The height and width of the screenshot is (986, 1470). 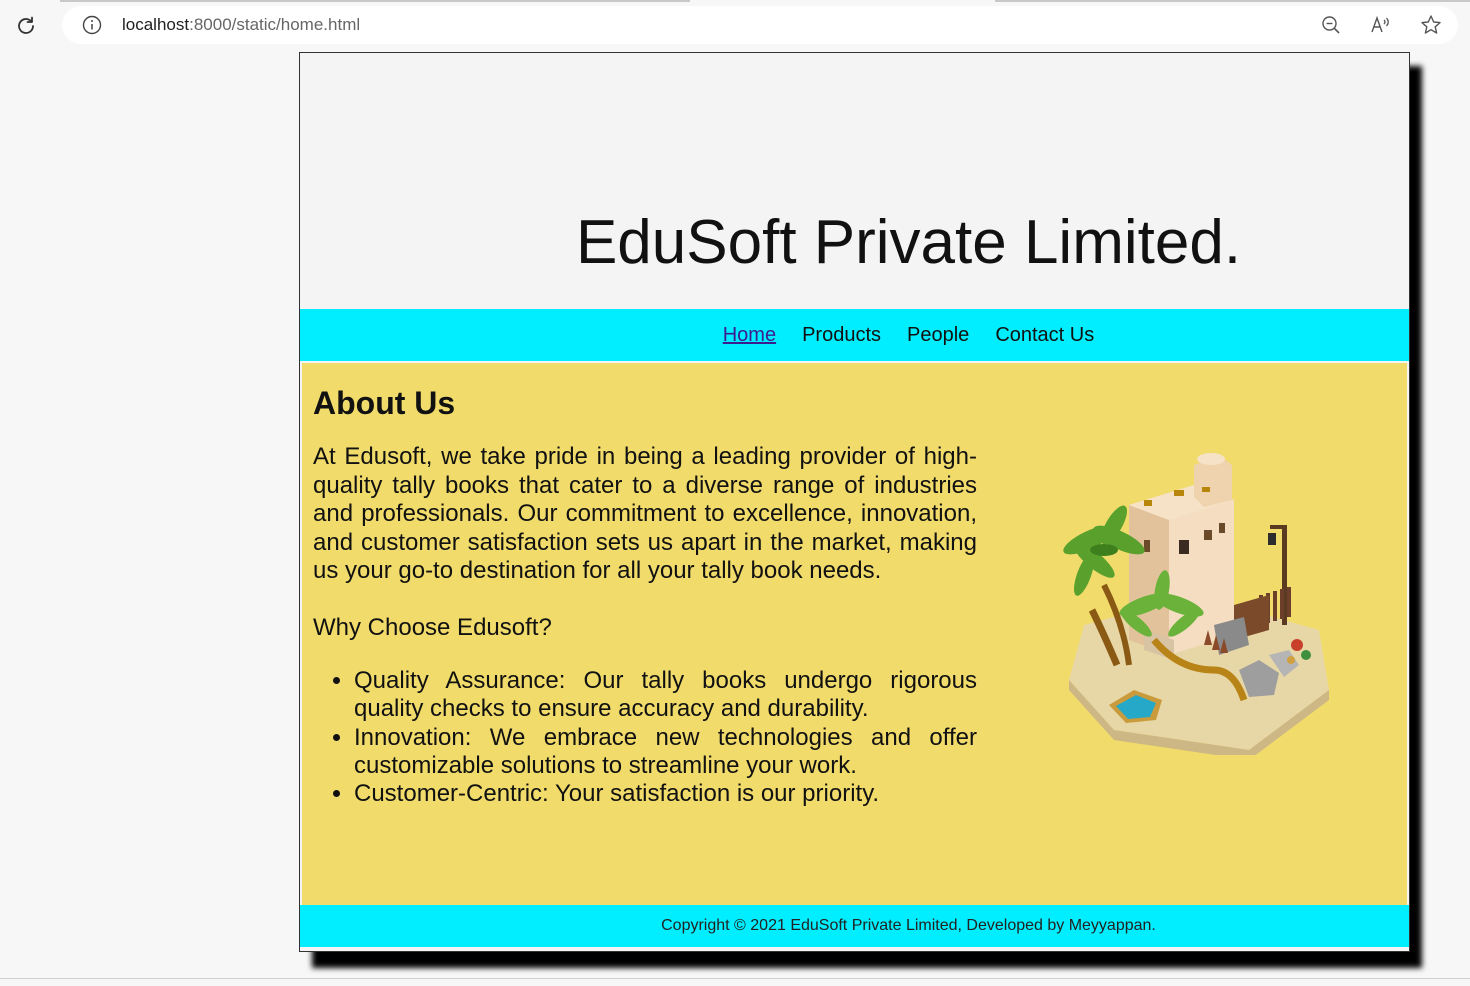 I want to click on url-text: localhost:8000/static/home.html, so click(x=241, y=25).